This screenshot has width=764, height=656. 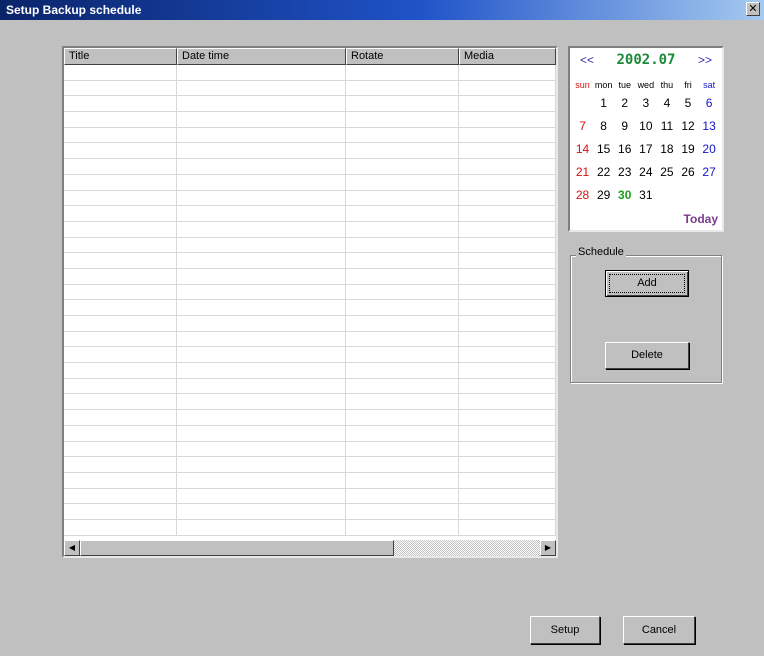 I want to click on calendar-week: 28 29 30 31, so click(x=646, y=195).